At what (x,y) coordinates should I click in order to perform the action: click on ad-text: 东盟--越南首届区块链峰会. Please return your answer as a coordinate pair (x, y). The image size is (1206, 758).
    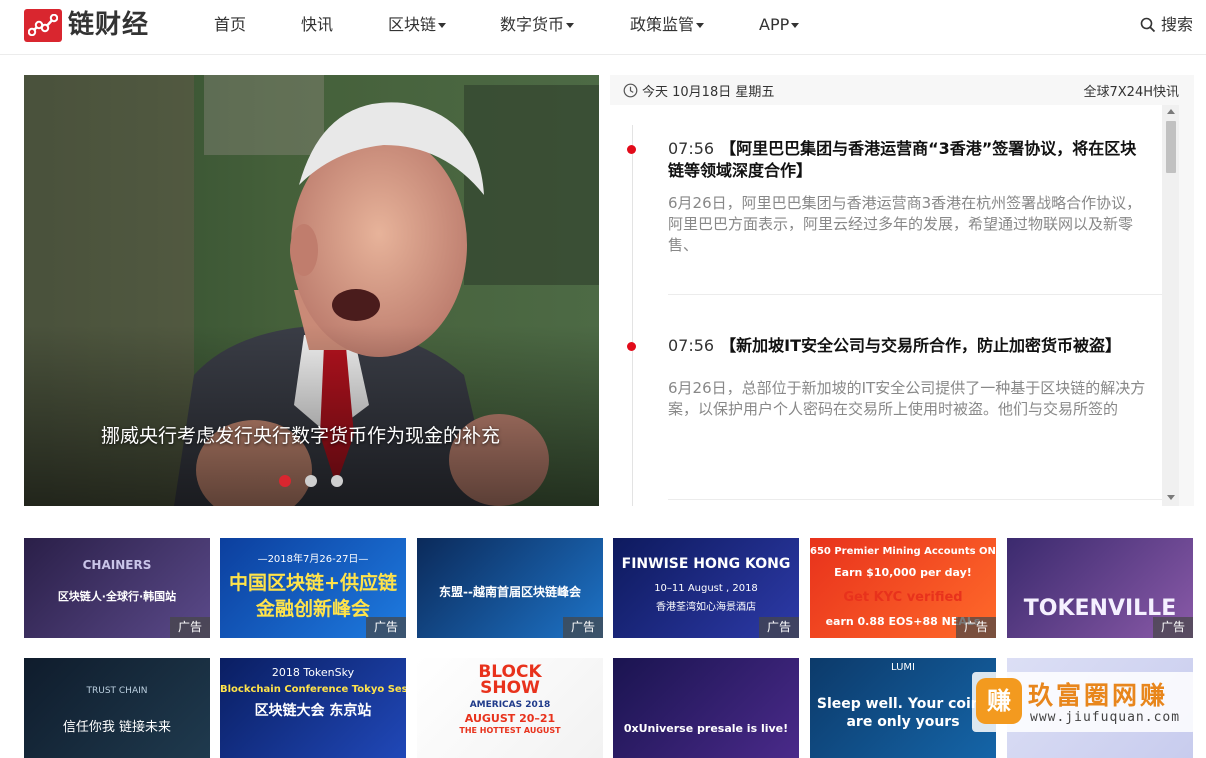
    Looking at the image, I should click on (510, 592).